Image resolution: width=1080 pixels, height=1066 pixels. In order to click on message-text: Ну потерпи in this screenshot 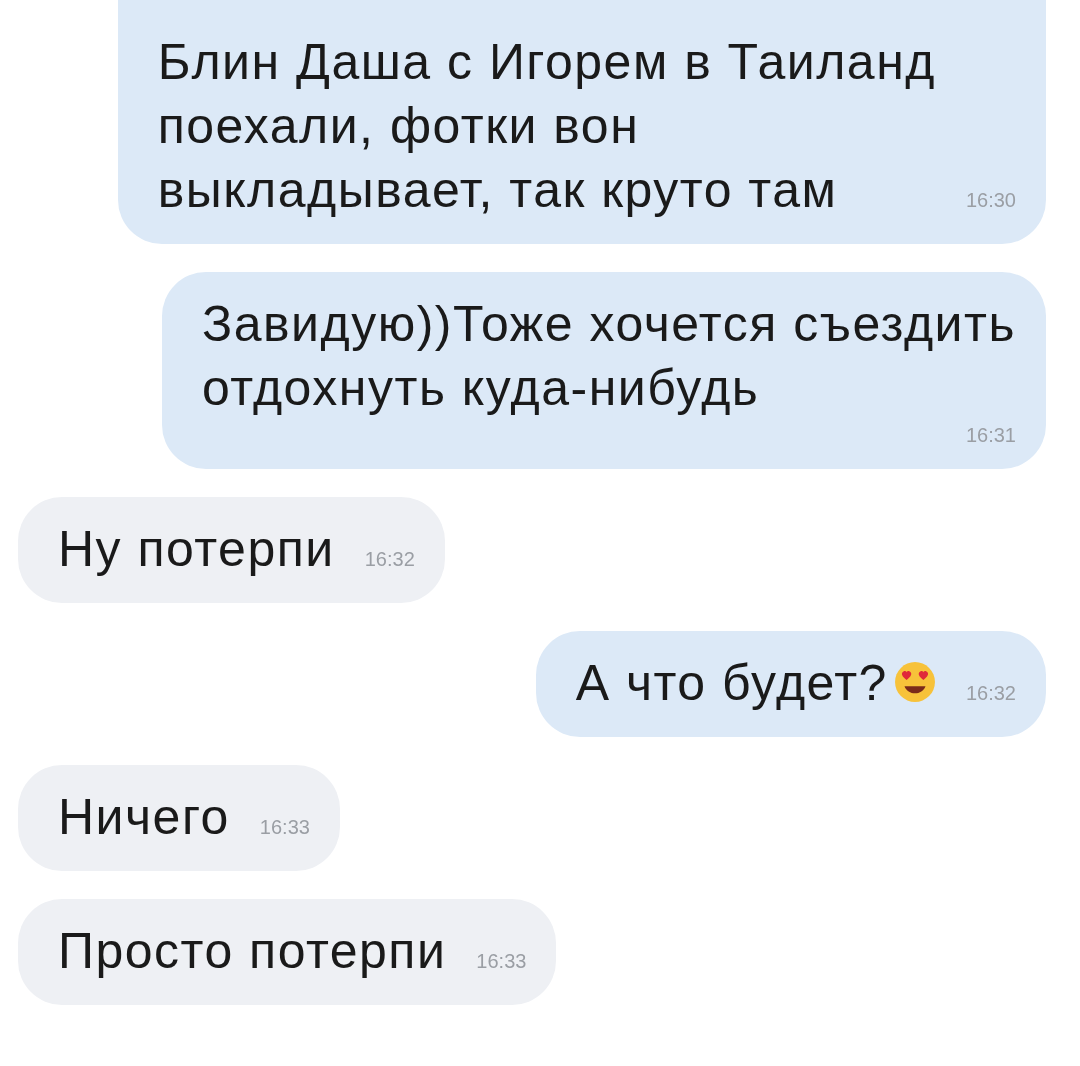, I will do `click(196, 549)`.